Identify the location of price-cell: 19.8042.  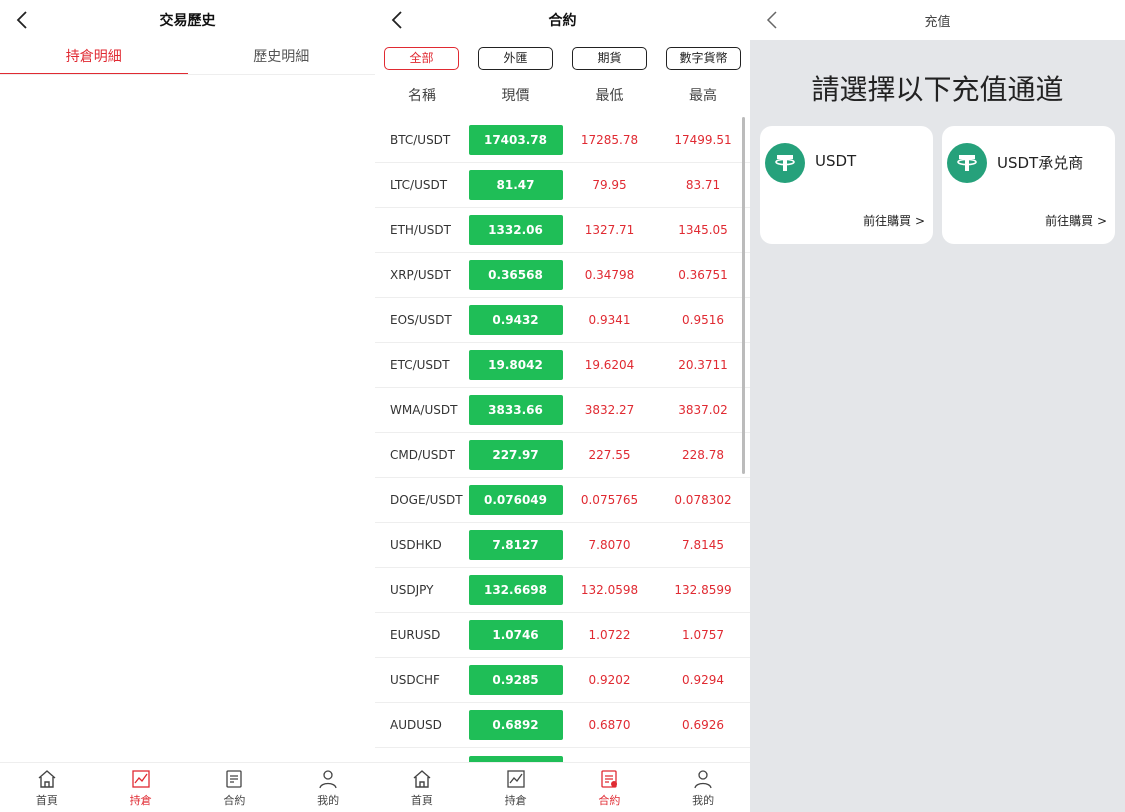
(515, 365).